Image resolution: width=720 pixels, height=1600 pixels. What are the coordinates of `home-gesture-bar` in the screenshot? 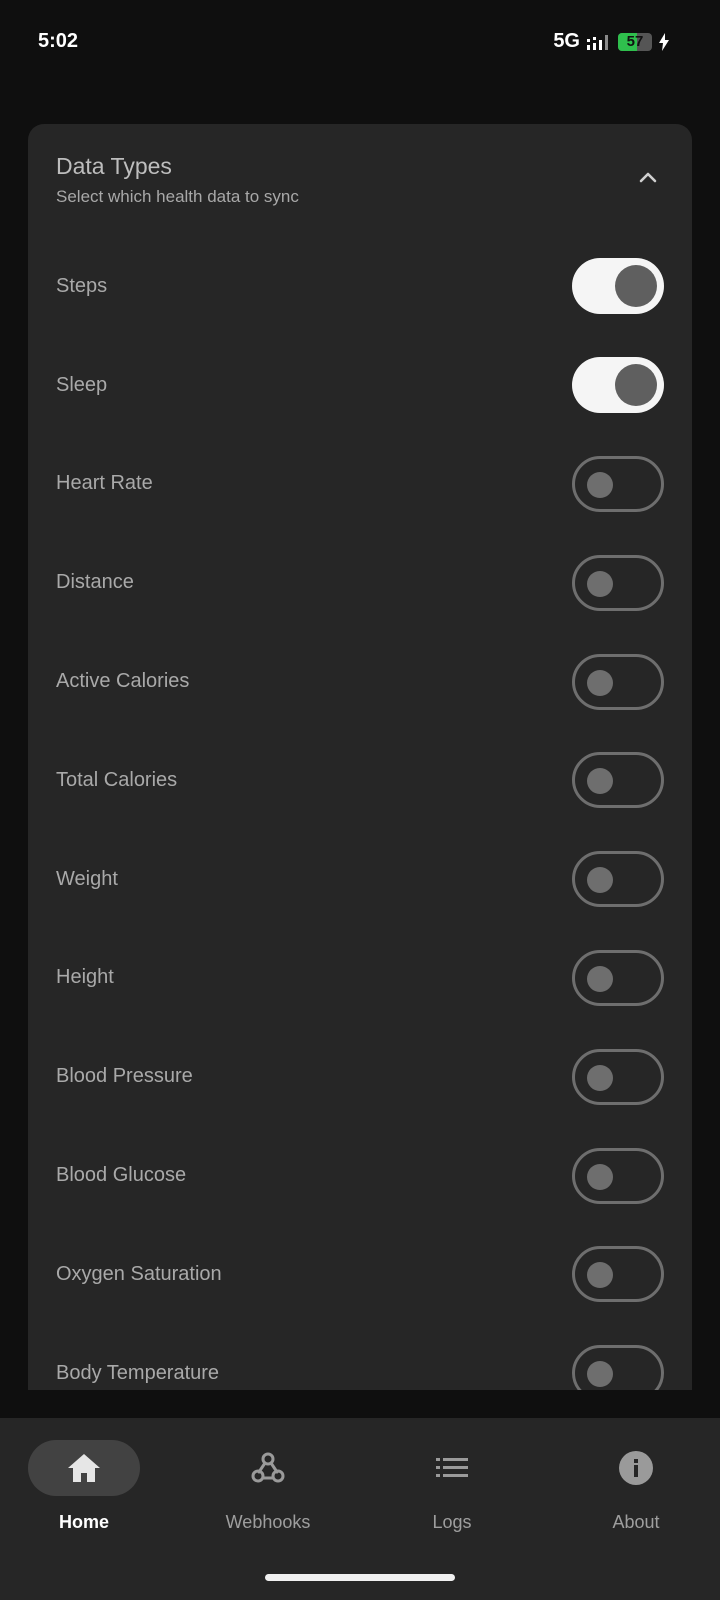 It's located at (360, 1577).